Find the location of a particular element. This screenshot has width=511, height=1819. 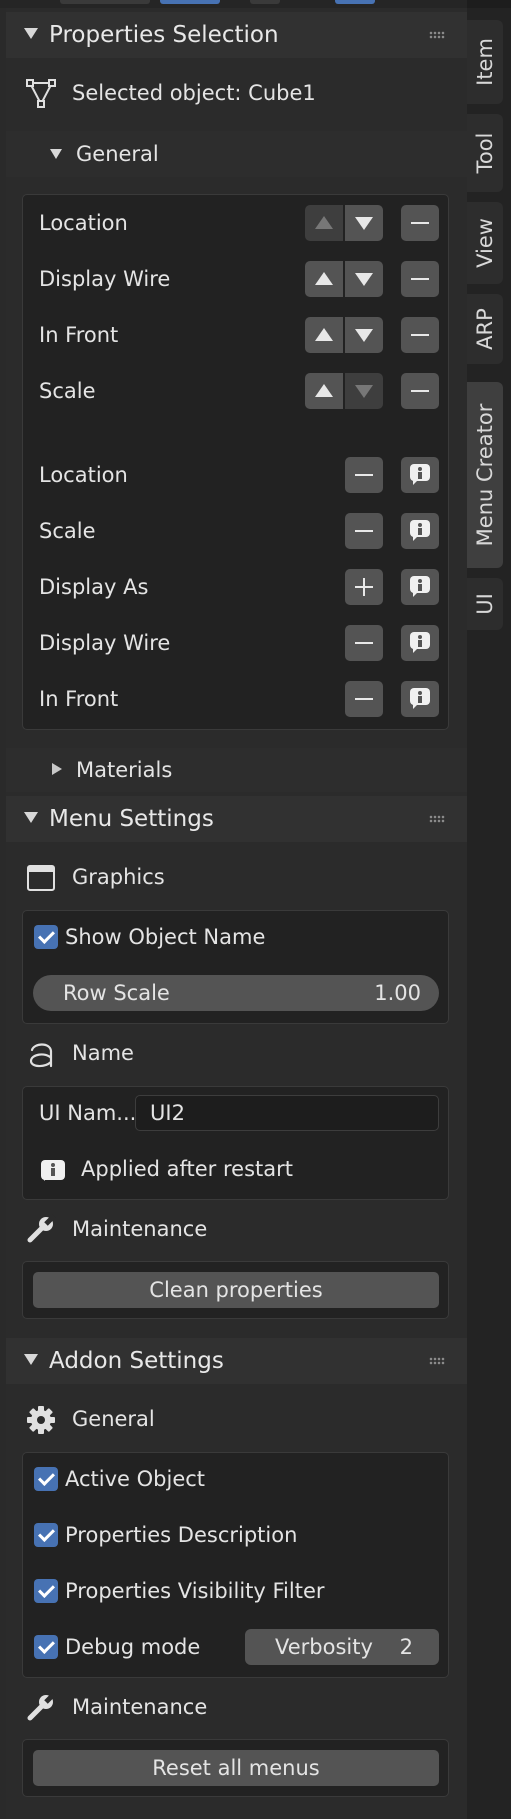

properties-description-checkbox is located at coordinates (46, 1535).